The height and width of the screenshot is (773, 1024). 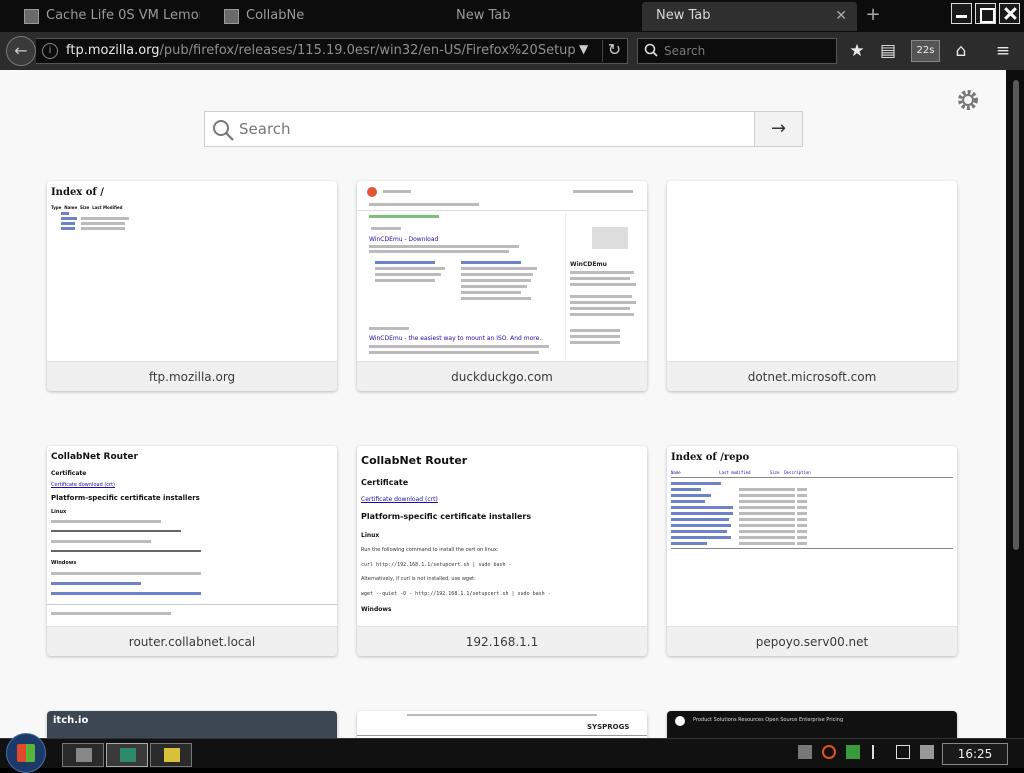 What do you see at coordinates (927, 752) in the screenshot?
I see `volume-muted-icon` at bounding box center [927, 752].